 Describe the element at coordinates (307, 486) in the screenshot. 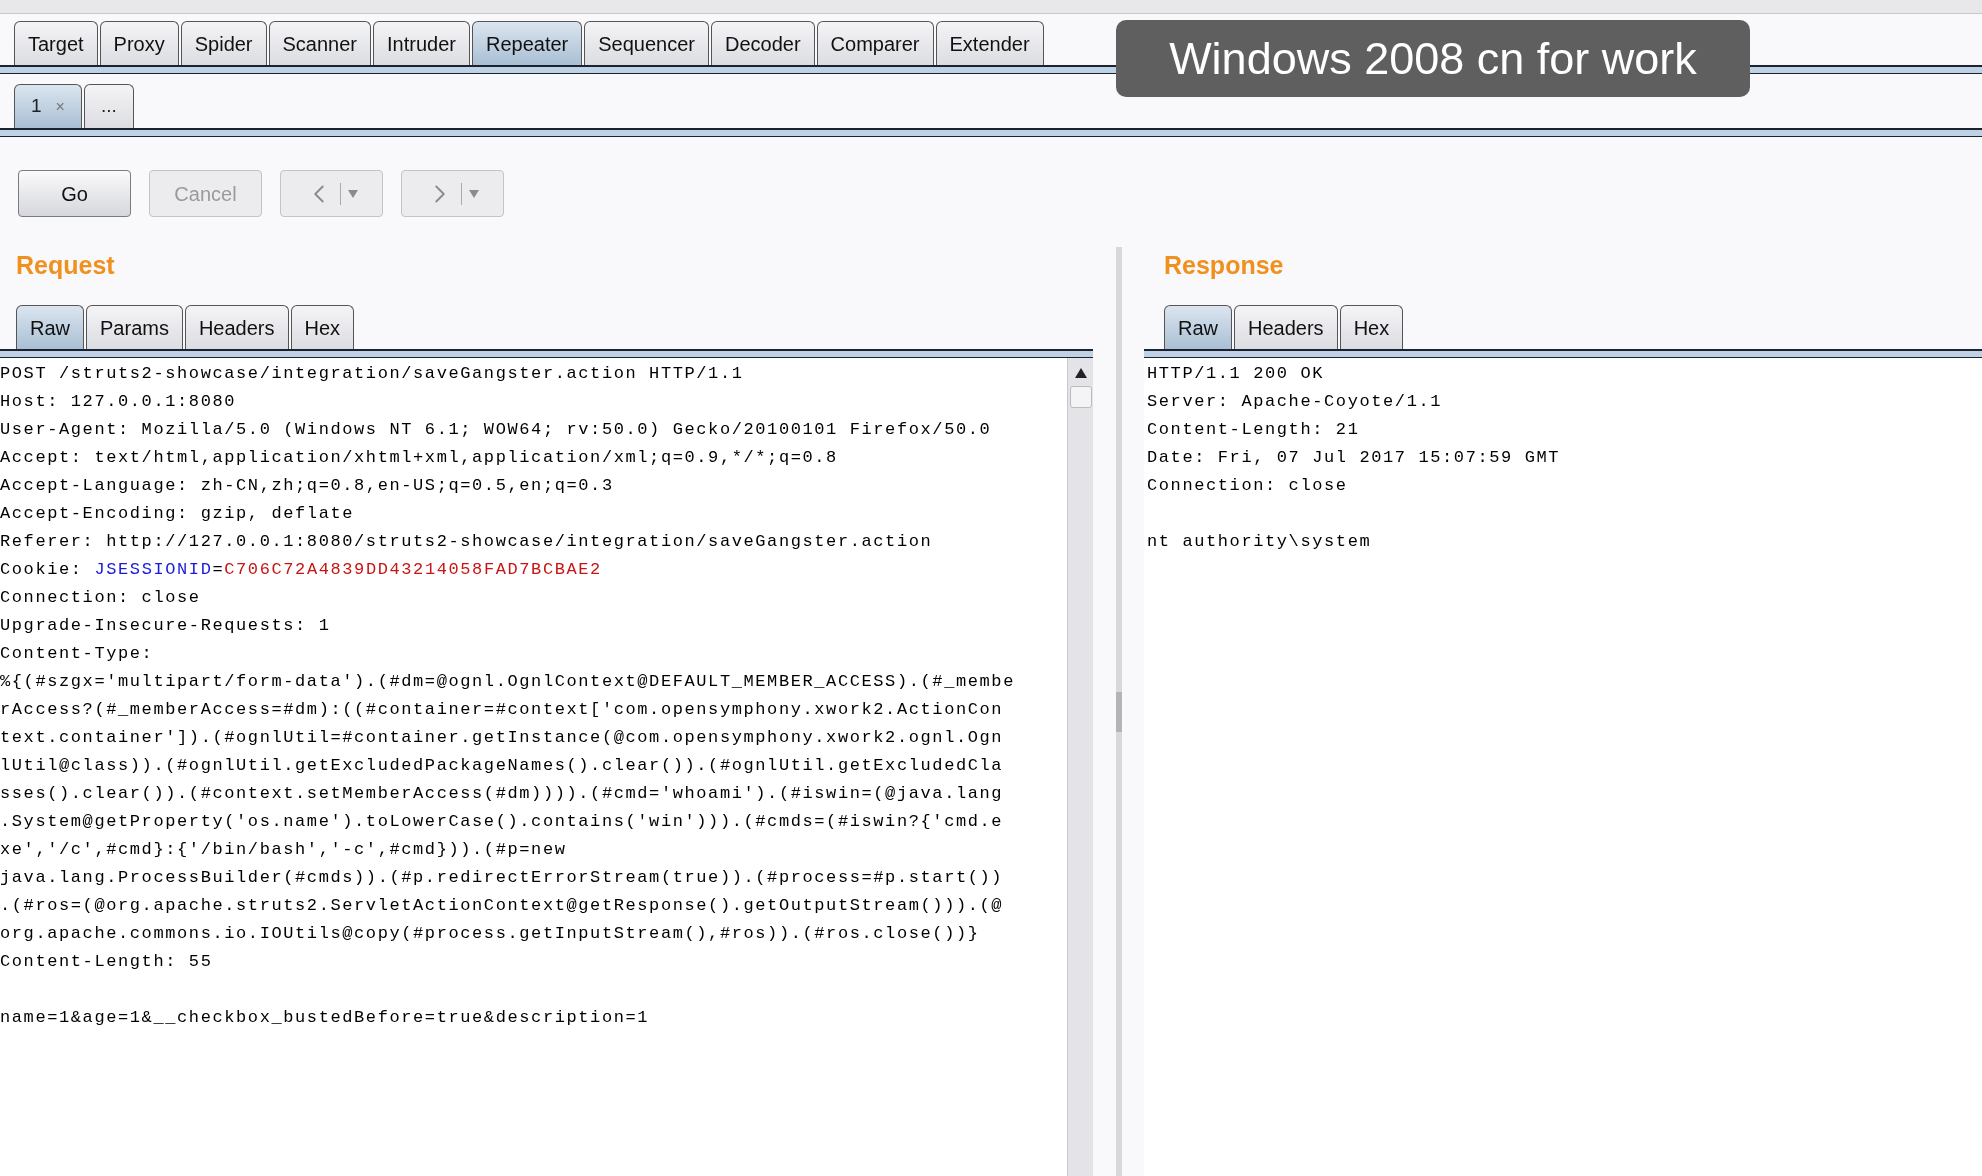

I see `request-line: Accept-Language: zh-CN,zh;q=0.8,en-US;q=0.5,en;q=0.3` at that location.